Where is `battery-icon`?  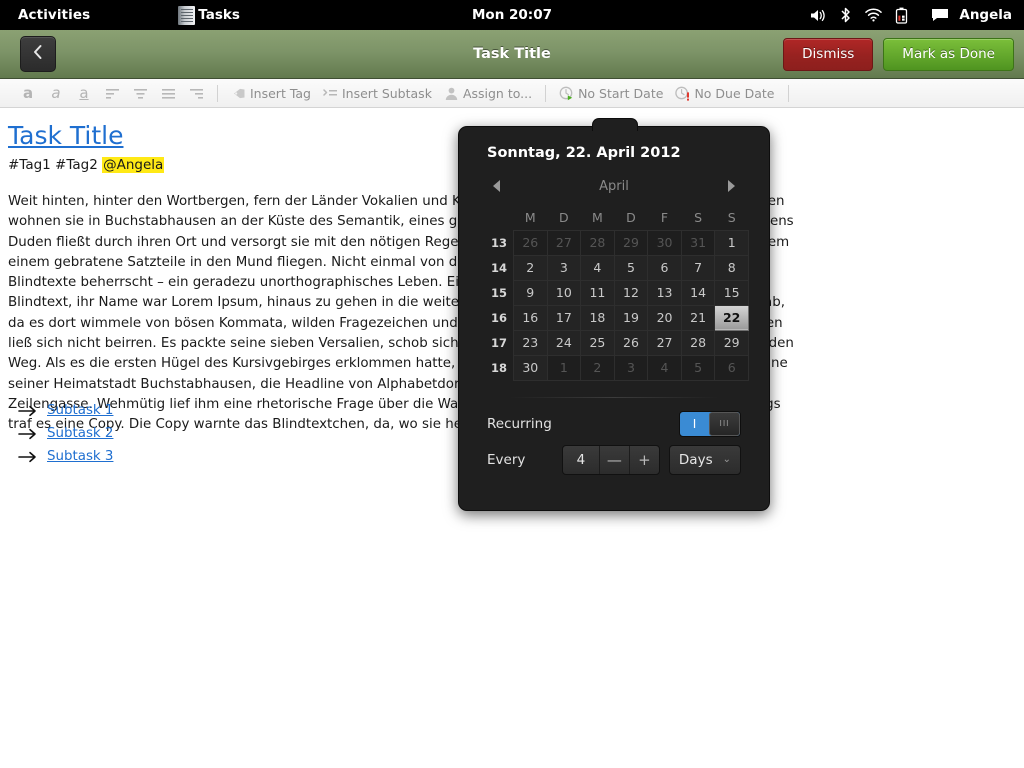
battery-icon is located at coordinates (901, 15).